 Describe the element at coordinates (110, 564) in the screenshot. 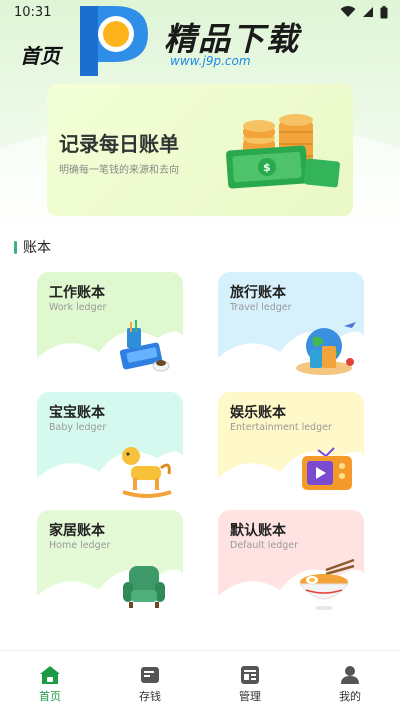

I see `ledger-card-home: 家居账本 Home ledger` at that location.